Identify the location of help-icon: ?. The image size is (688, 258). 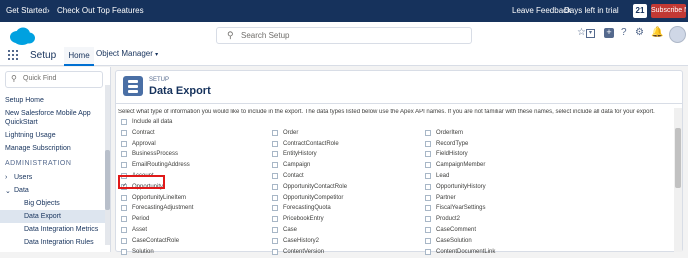
(624, 32).